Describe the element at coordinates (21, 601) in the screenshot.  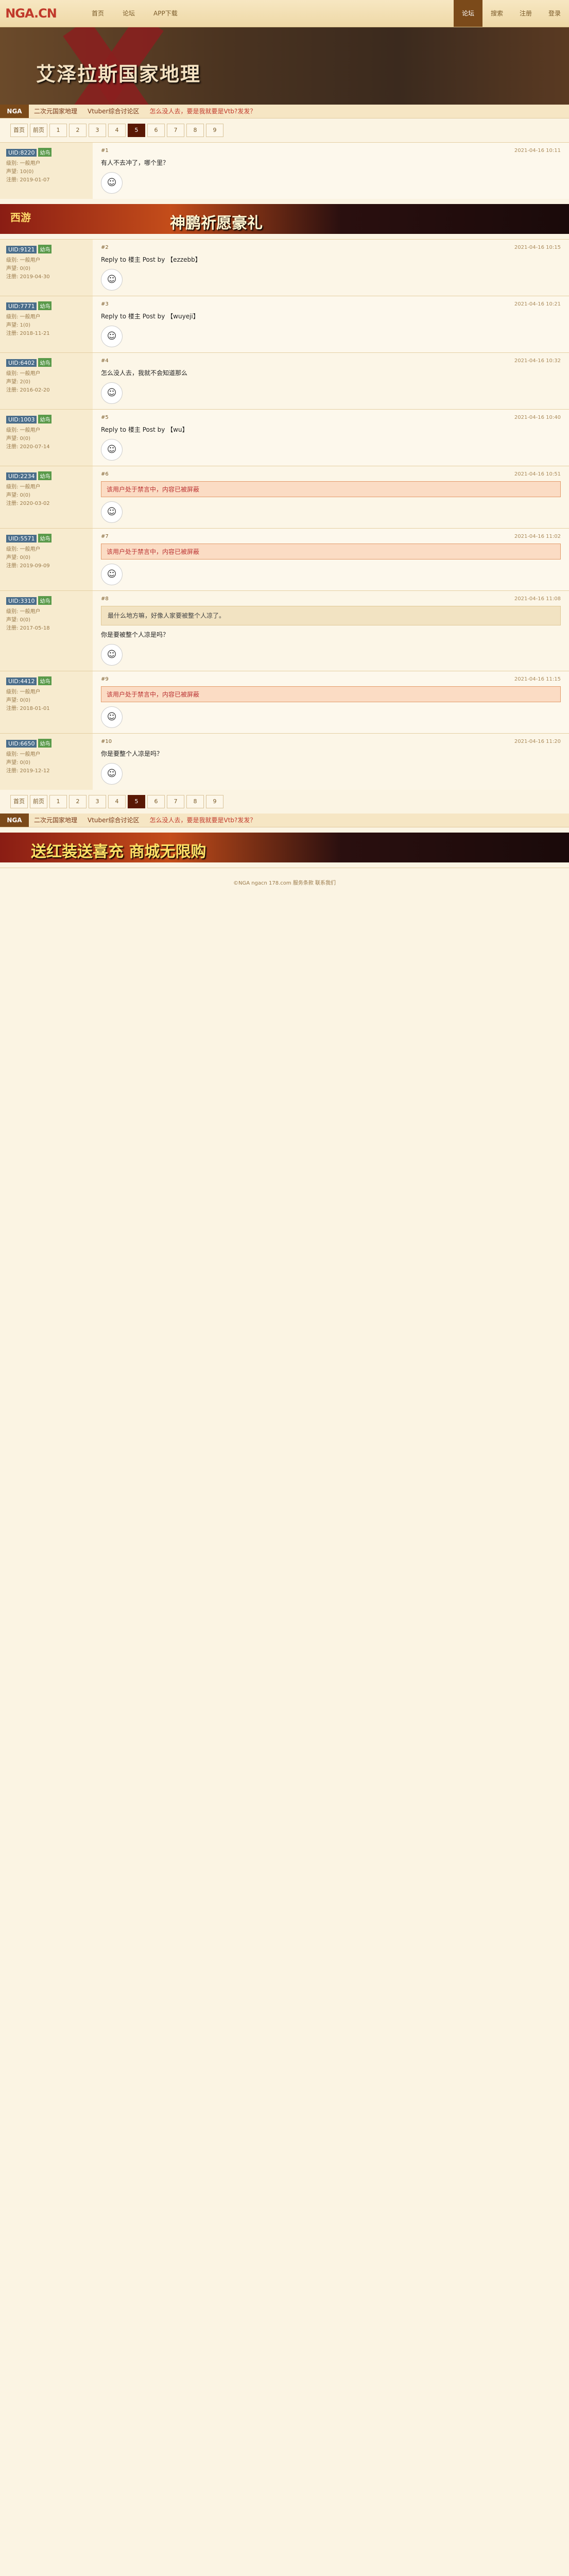
I see `author-name: UID:3310` at that location.